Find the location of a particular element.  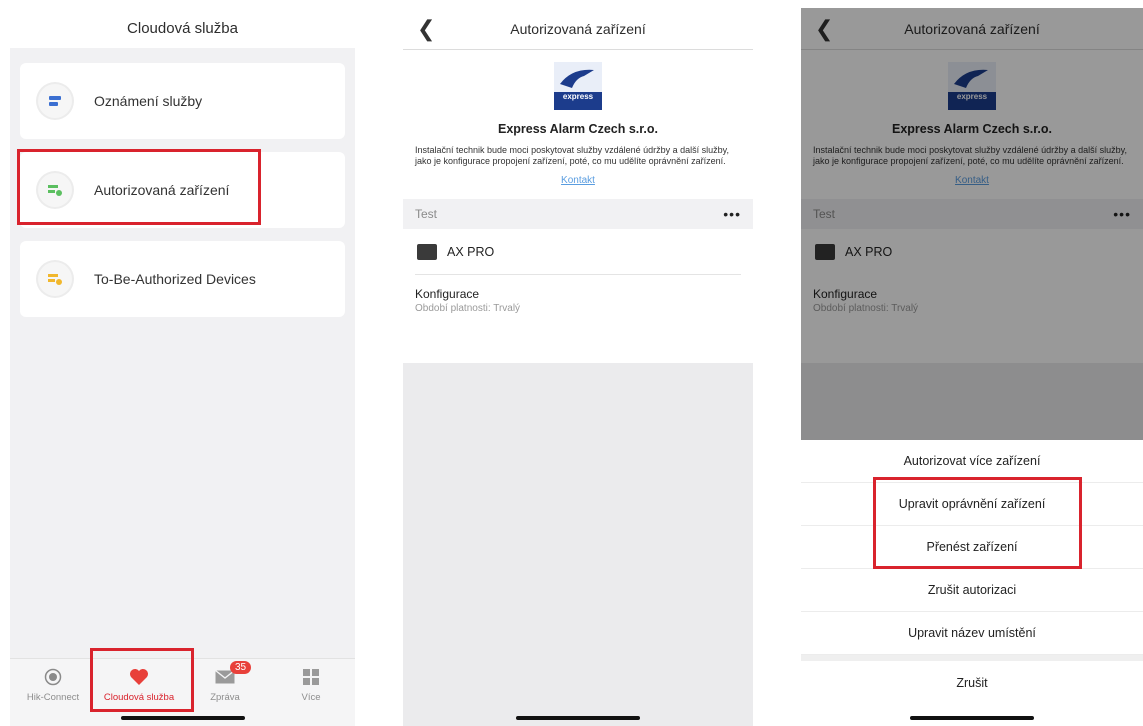

device-icon is located at coordinates (427, 252).